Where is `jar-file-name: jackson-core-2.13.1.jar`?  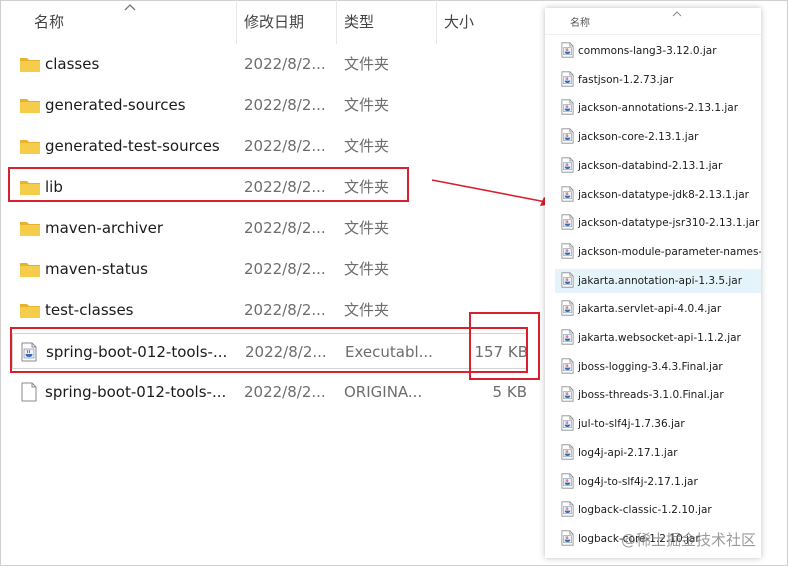 jar-file-name: jackson-core-2.13.1.jar is located at coordinates (638, 137).